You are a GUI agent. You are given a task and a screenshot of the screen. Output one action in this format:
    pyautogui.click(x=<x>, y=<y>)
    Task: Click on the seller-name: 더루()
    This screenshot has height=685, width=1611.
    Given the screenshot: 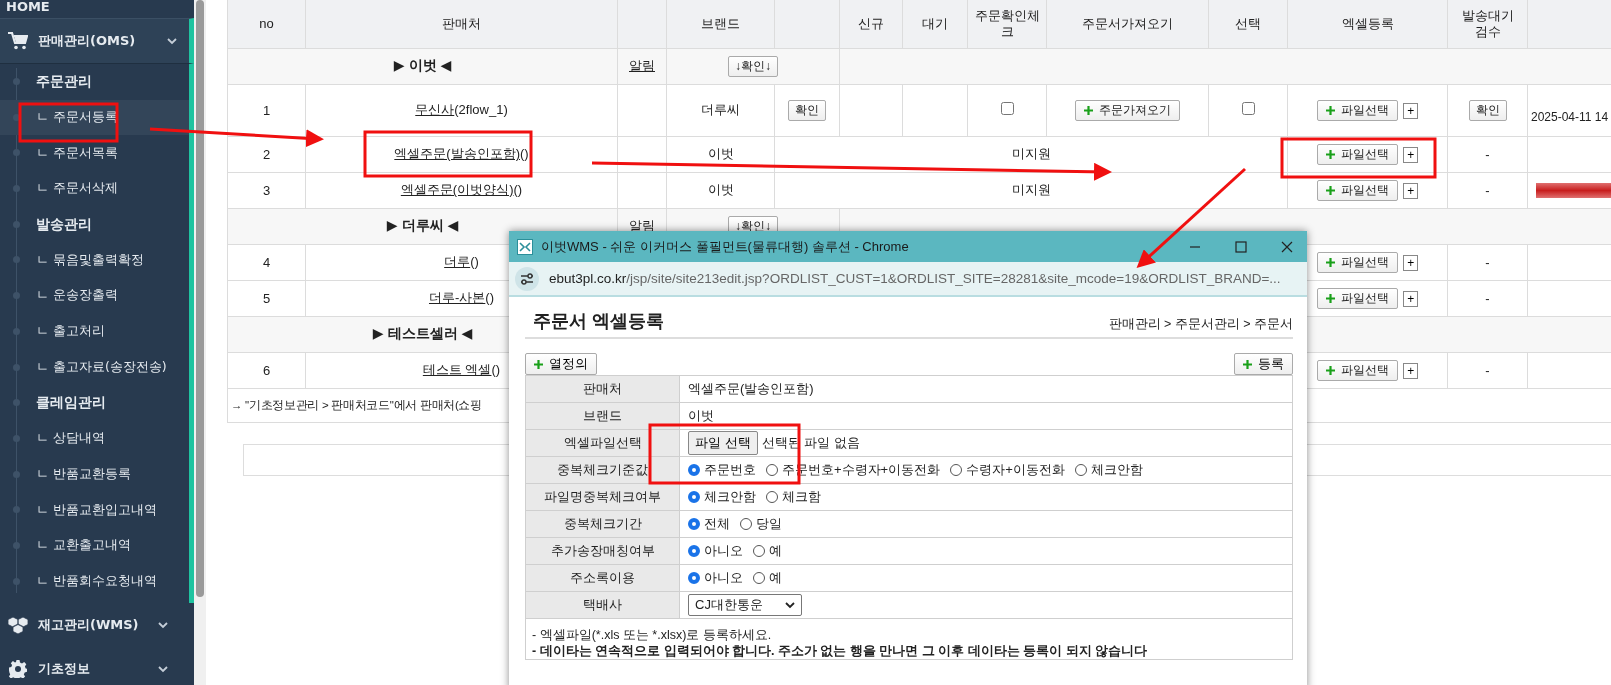 What is the action you would take?
    pyautogui.click(x=461, y=261)
    